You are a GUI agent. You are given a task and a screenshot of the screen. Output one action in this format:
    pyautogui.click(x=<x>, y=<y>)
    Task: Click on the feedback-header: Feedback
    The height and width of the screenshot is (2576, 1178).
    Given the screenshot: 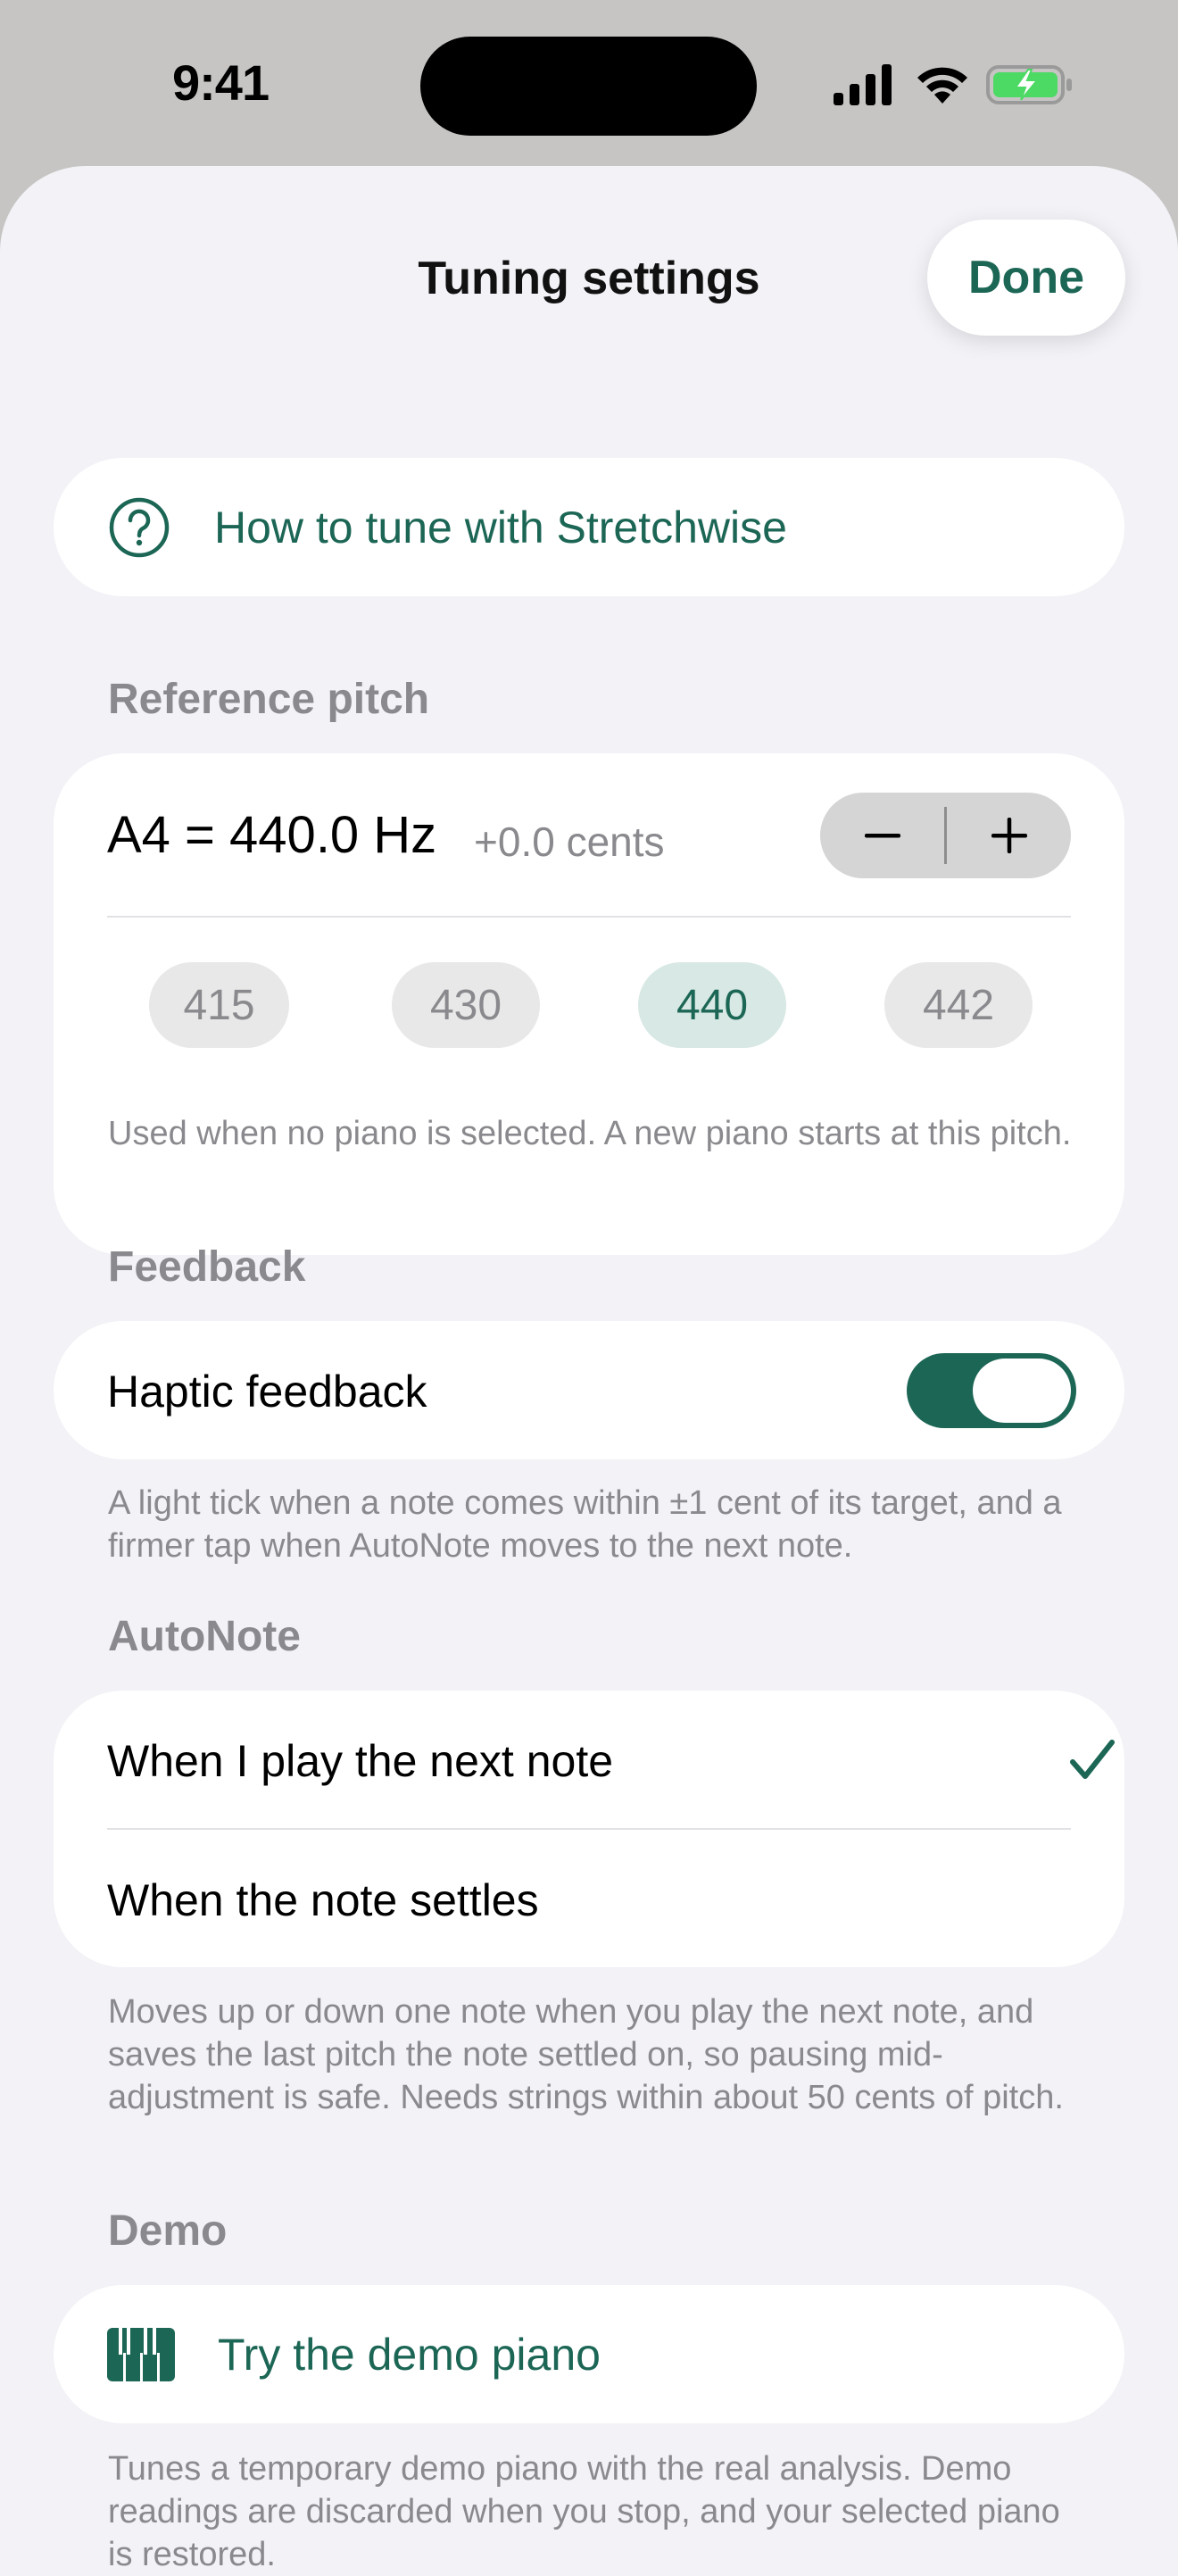 What is the action you would take?
    pyautogui.click(x=207, y=1267)
    